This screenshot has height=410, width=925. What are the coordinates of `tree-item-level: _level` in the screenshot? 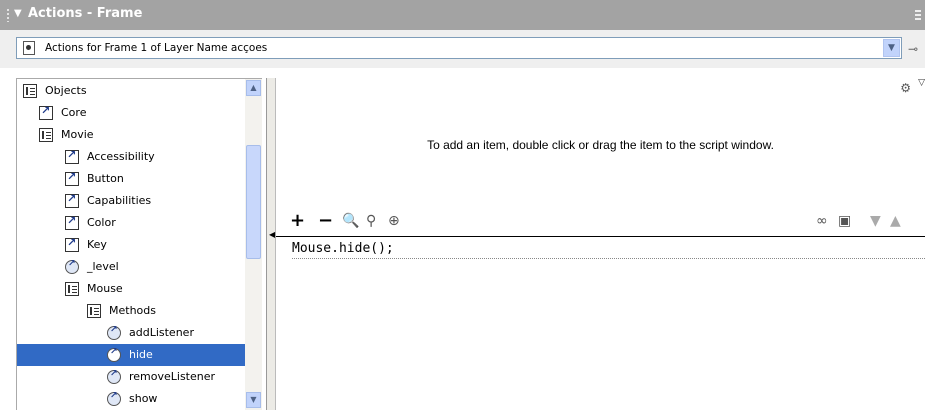 It's located at (131, 267).